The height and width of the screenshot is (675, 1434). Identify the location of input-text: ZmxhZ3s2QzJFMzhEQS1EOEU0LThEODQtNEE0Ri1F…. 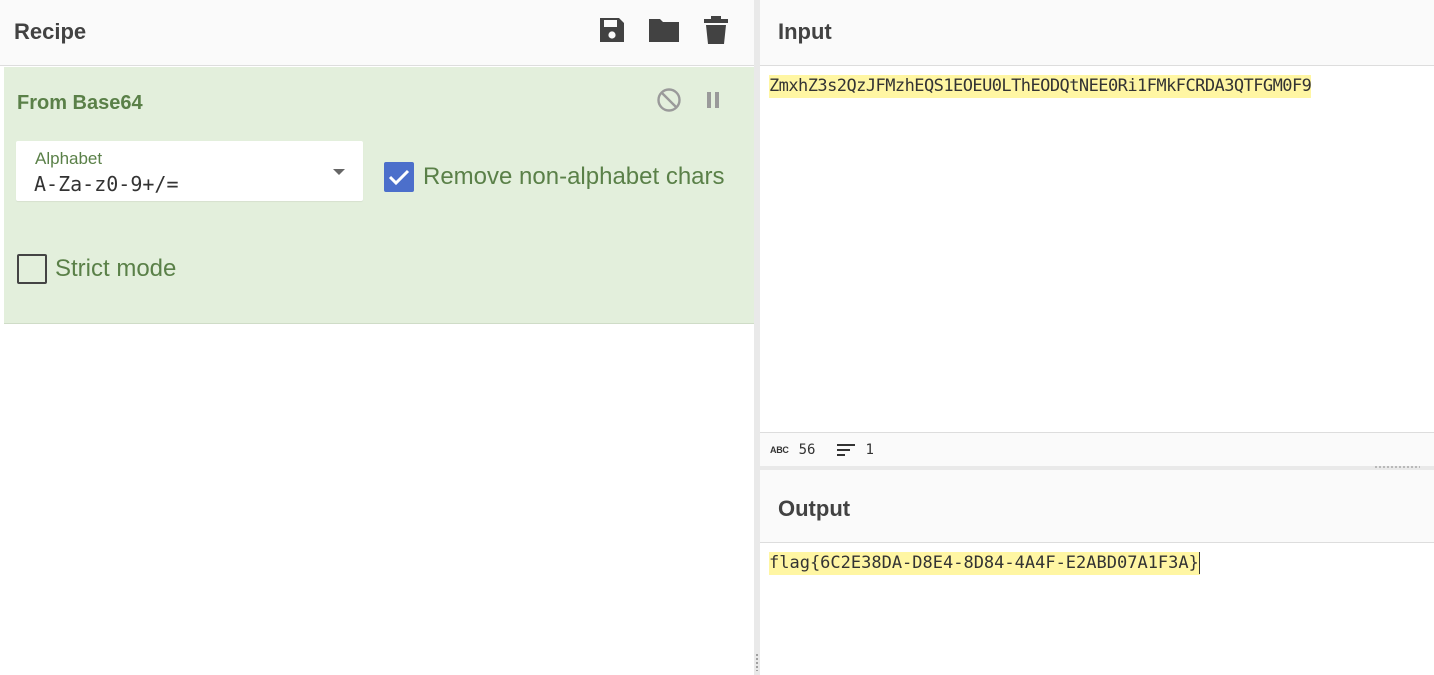
(1040, 86).